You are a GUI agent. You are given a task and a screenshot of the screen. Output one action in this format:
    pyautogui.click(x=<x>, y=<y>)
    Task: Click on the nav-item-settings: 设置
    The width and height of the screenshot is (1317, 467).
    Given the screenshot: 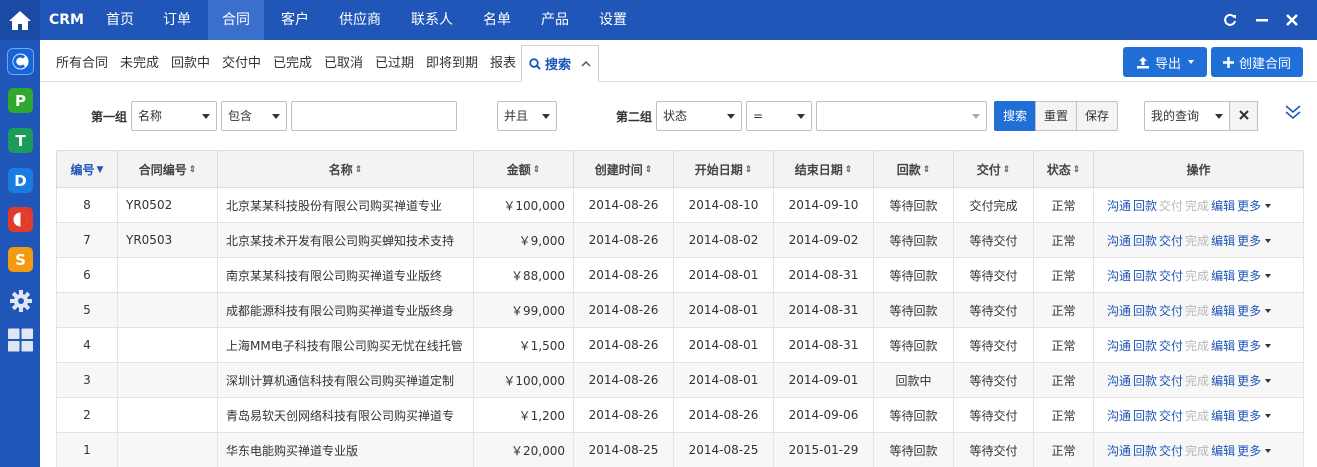 What is the action you would take?
    pyautogui.click(x=613, y=20)
    